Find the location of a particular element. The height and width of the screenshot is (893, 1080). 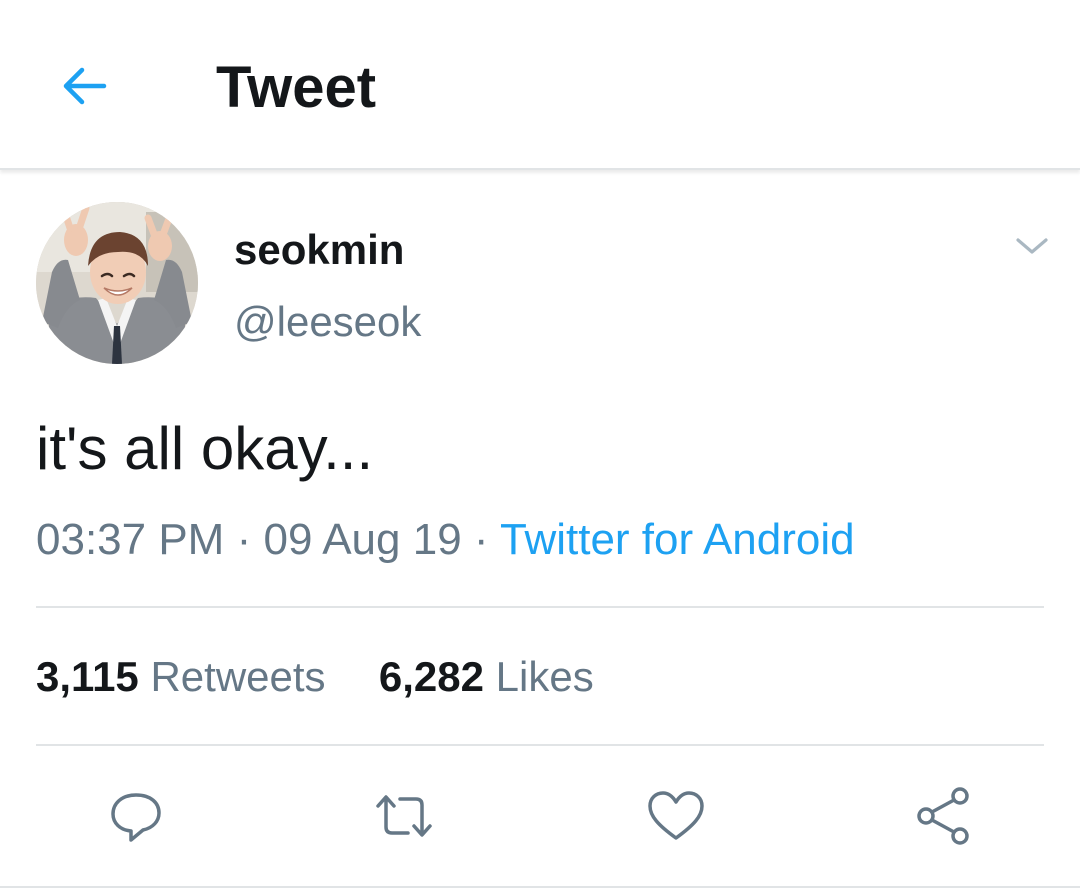

avatar is located at coordinates (117, 283).